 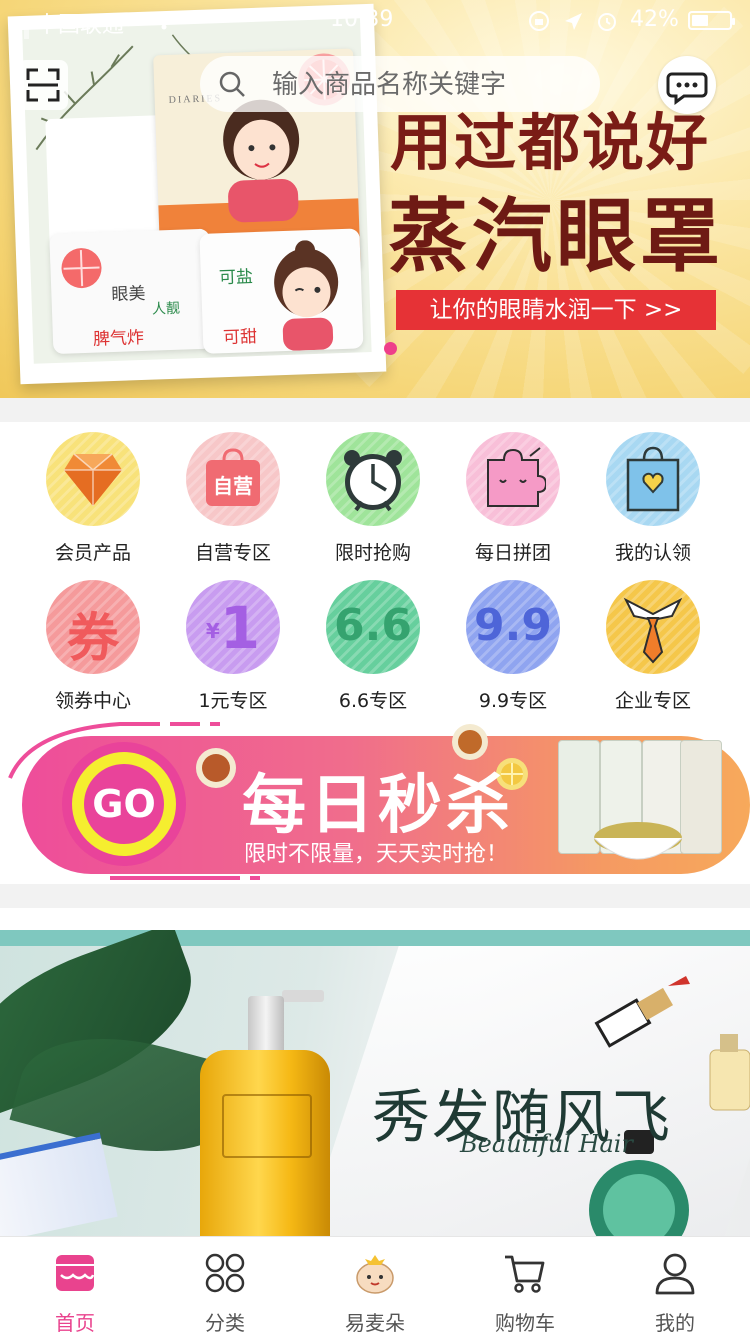 I want to click on self-operated-bag-icon: 自营, so click(x=233, y=479).